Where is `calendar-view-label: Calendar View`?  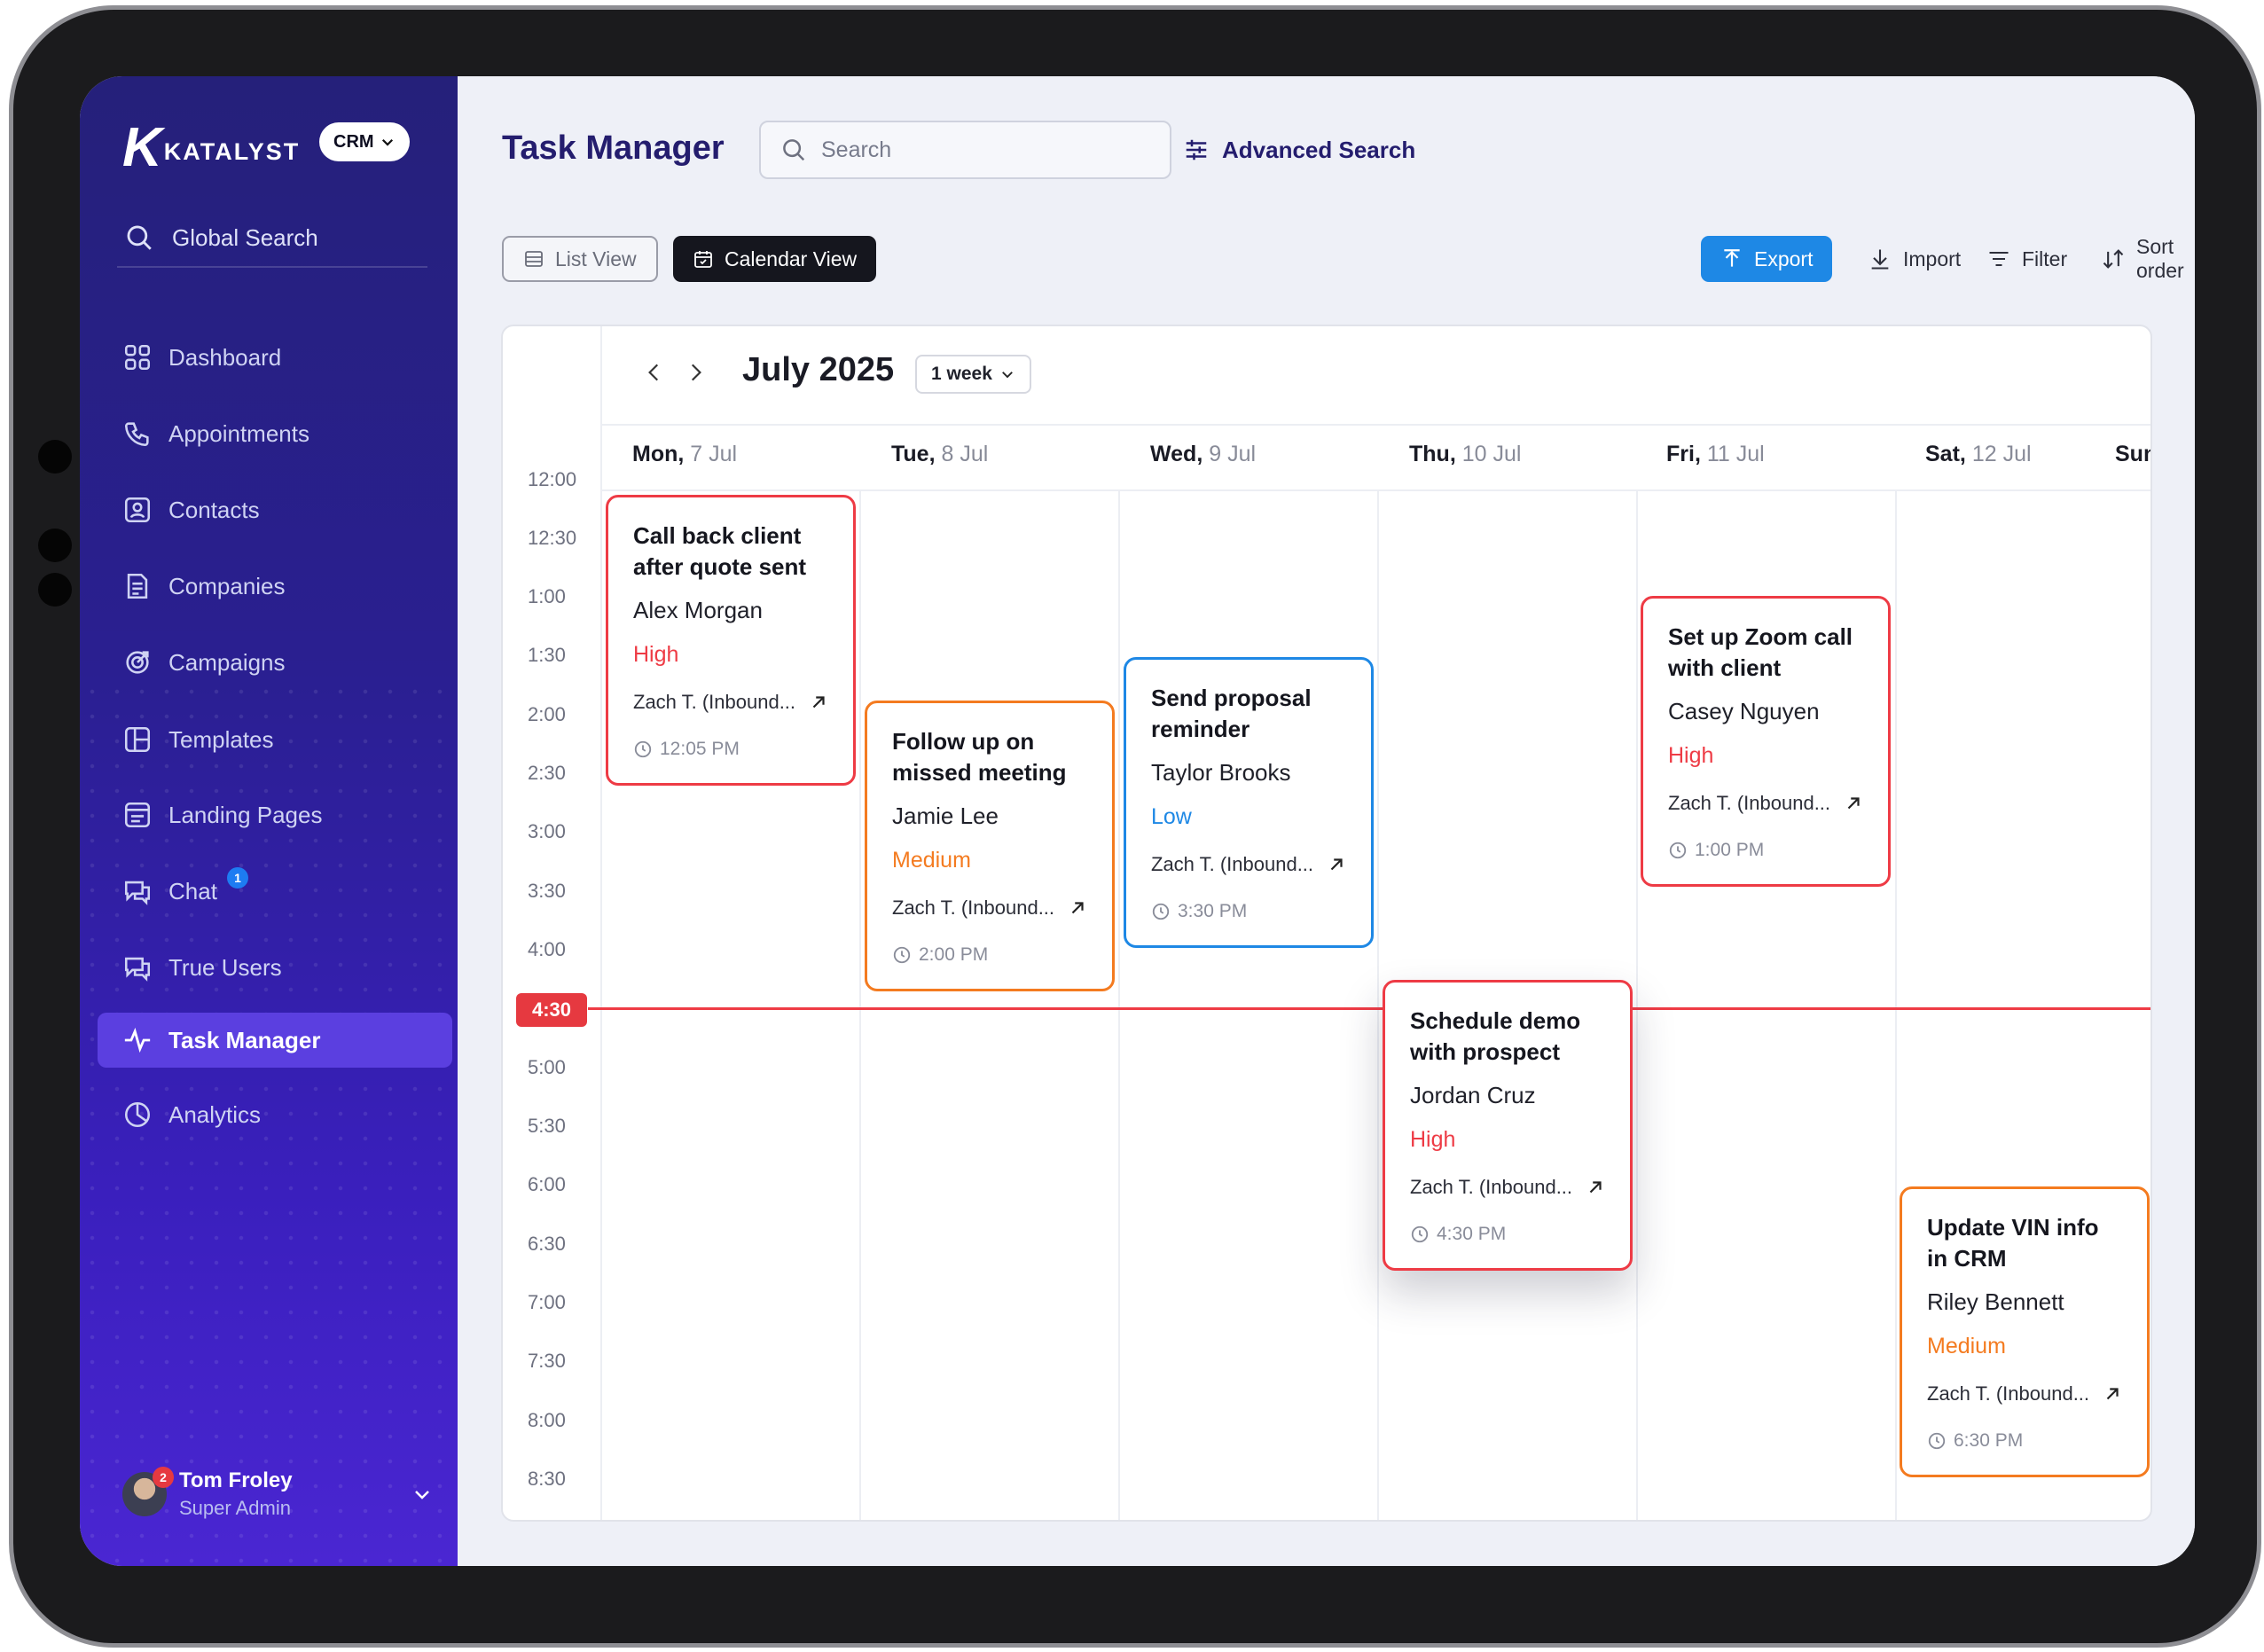 calendar-view-label: Calendar View is located at coordinates (791, 258).